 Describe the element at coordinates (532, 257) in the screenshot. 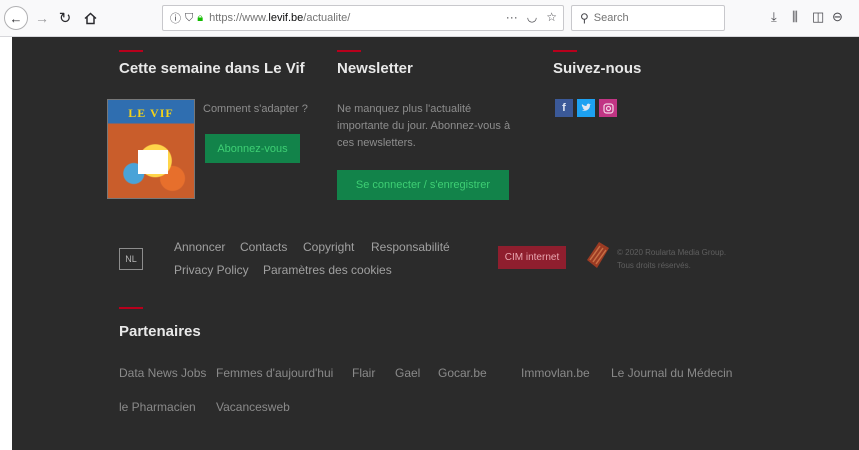

I see `cim-internet-logo: CIM internet` at that location.